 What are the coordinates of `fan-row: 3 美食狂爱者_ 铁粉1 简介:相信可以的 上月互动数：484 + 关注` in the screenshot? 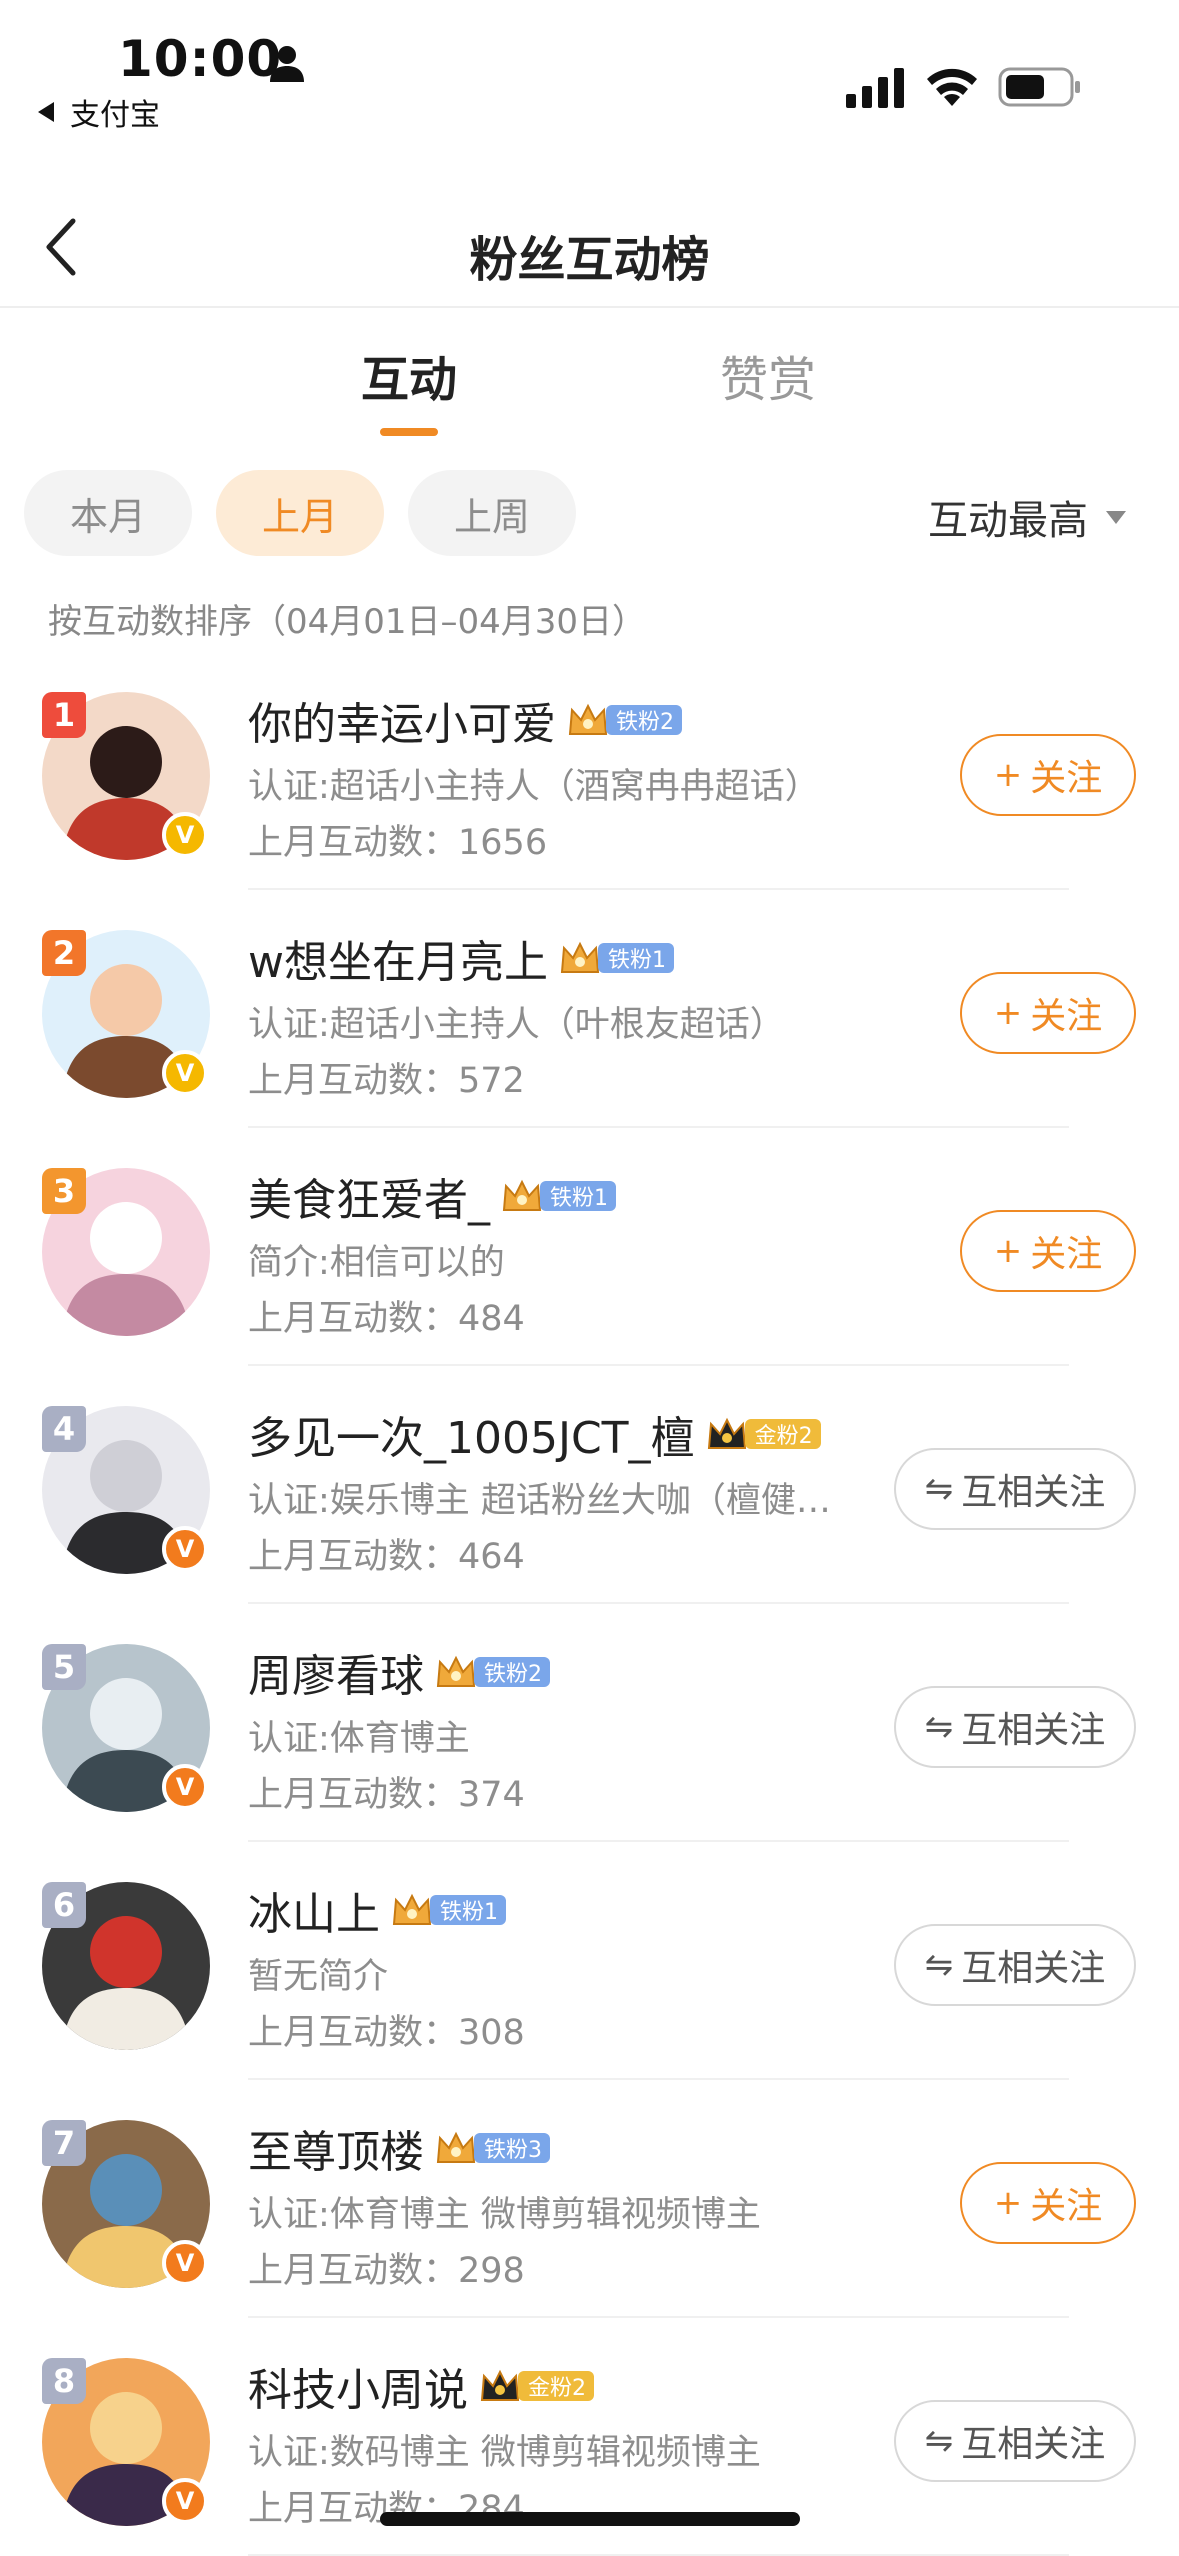 It's located at (589, 1246).